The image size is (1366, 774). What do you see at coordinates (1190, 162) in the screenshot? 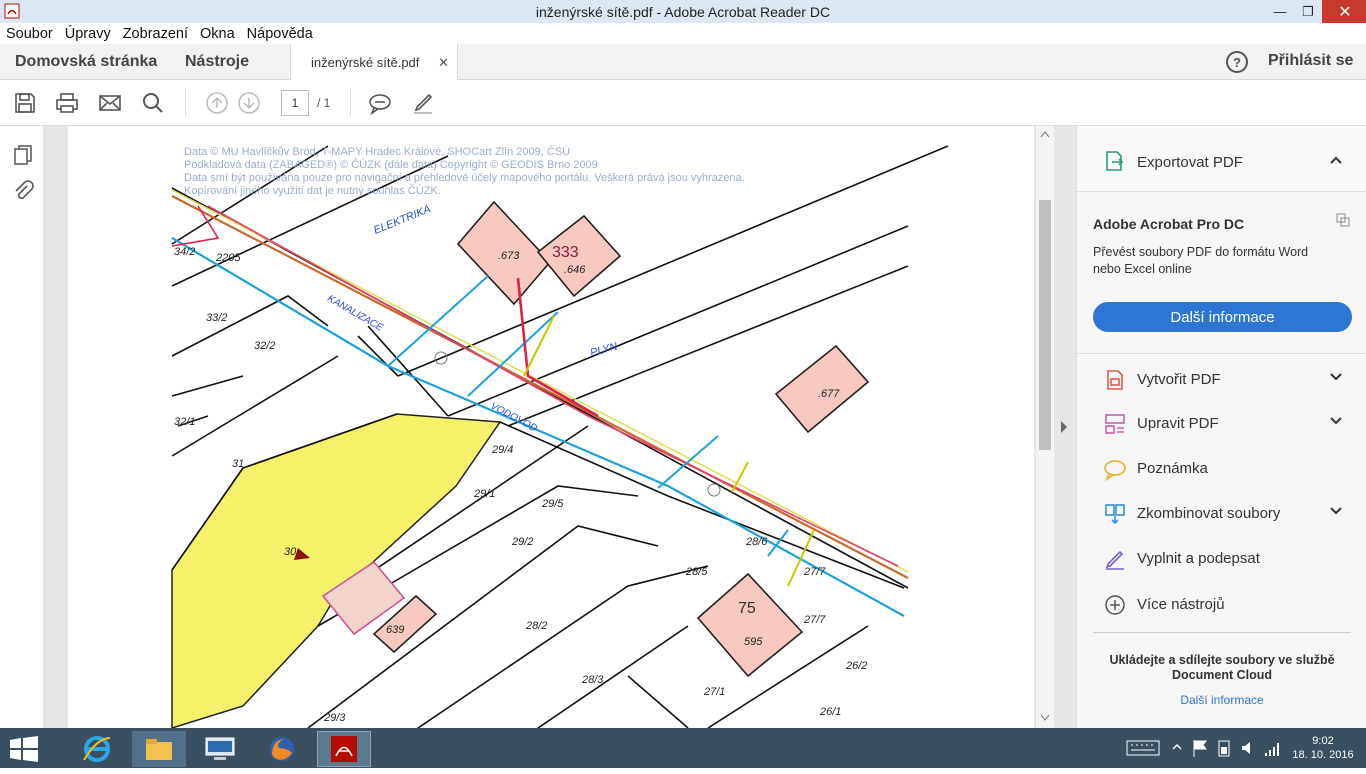
I see `export-pdf-label: Exportovat PDF` at bounding box center [1190, 162].